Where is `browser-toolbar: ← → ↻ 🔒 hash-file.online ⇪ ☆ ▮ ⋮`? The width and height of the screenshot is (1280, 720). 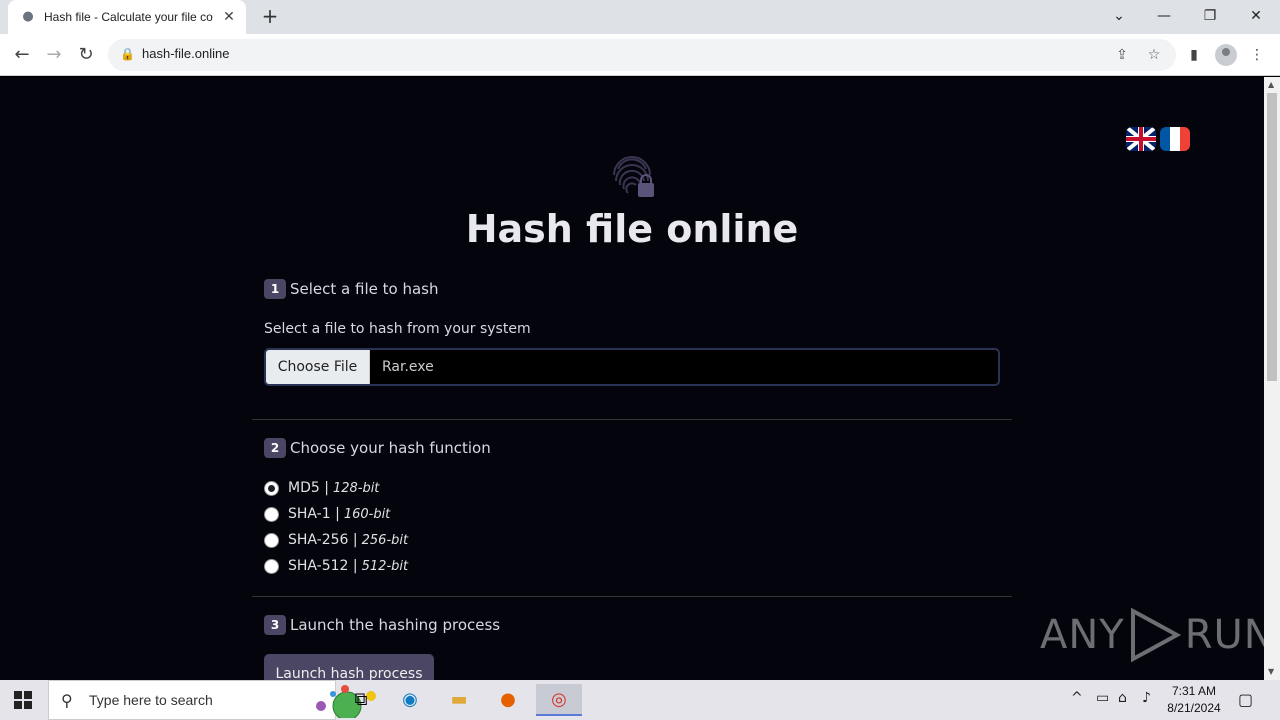 browser-toolbar: ← → ↻ 🔒 hash-file.online ⇪ ☆ ▮ ⋮ is located at coordinates (640, 55).